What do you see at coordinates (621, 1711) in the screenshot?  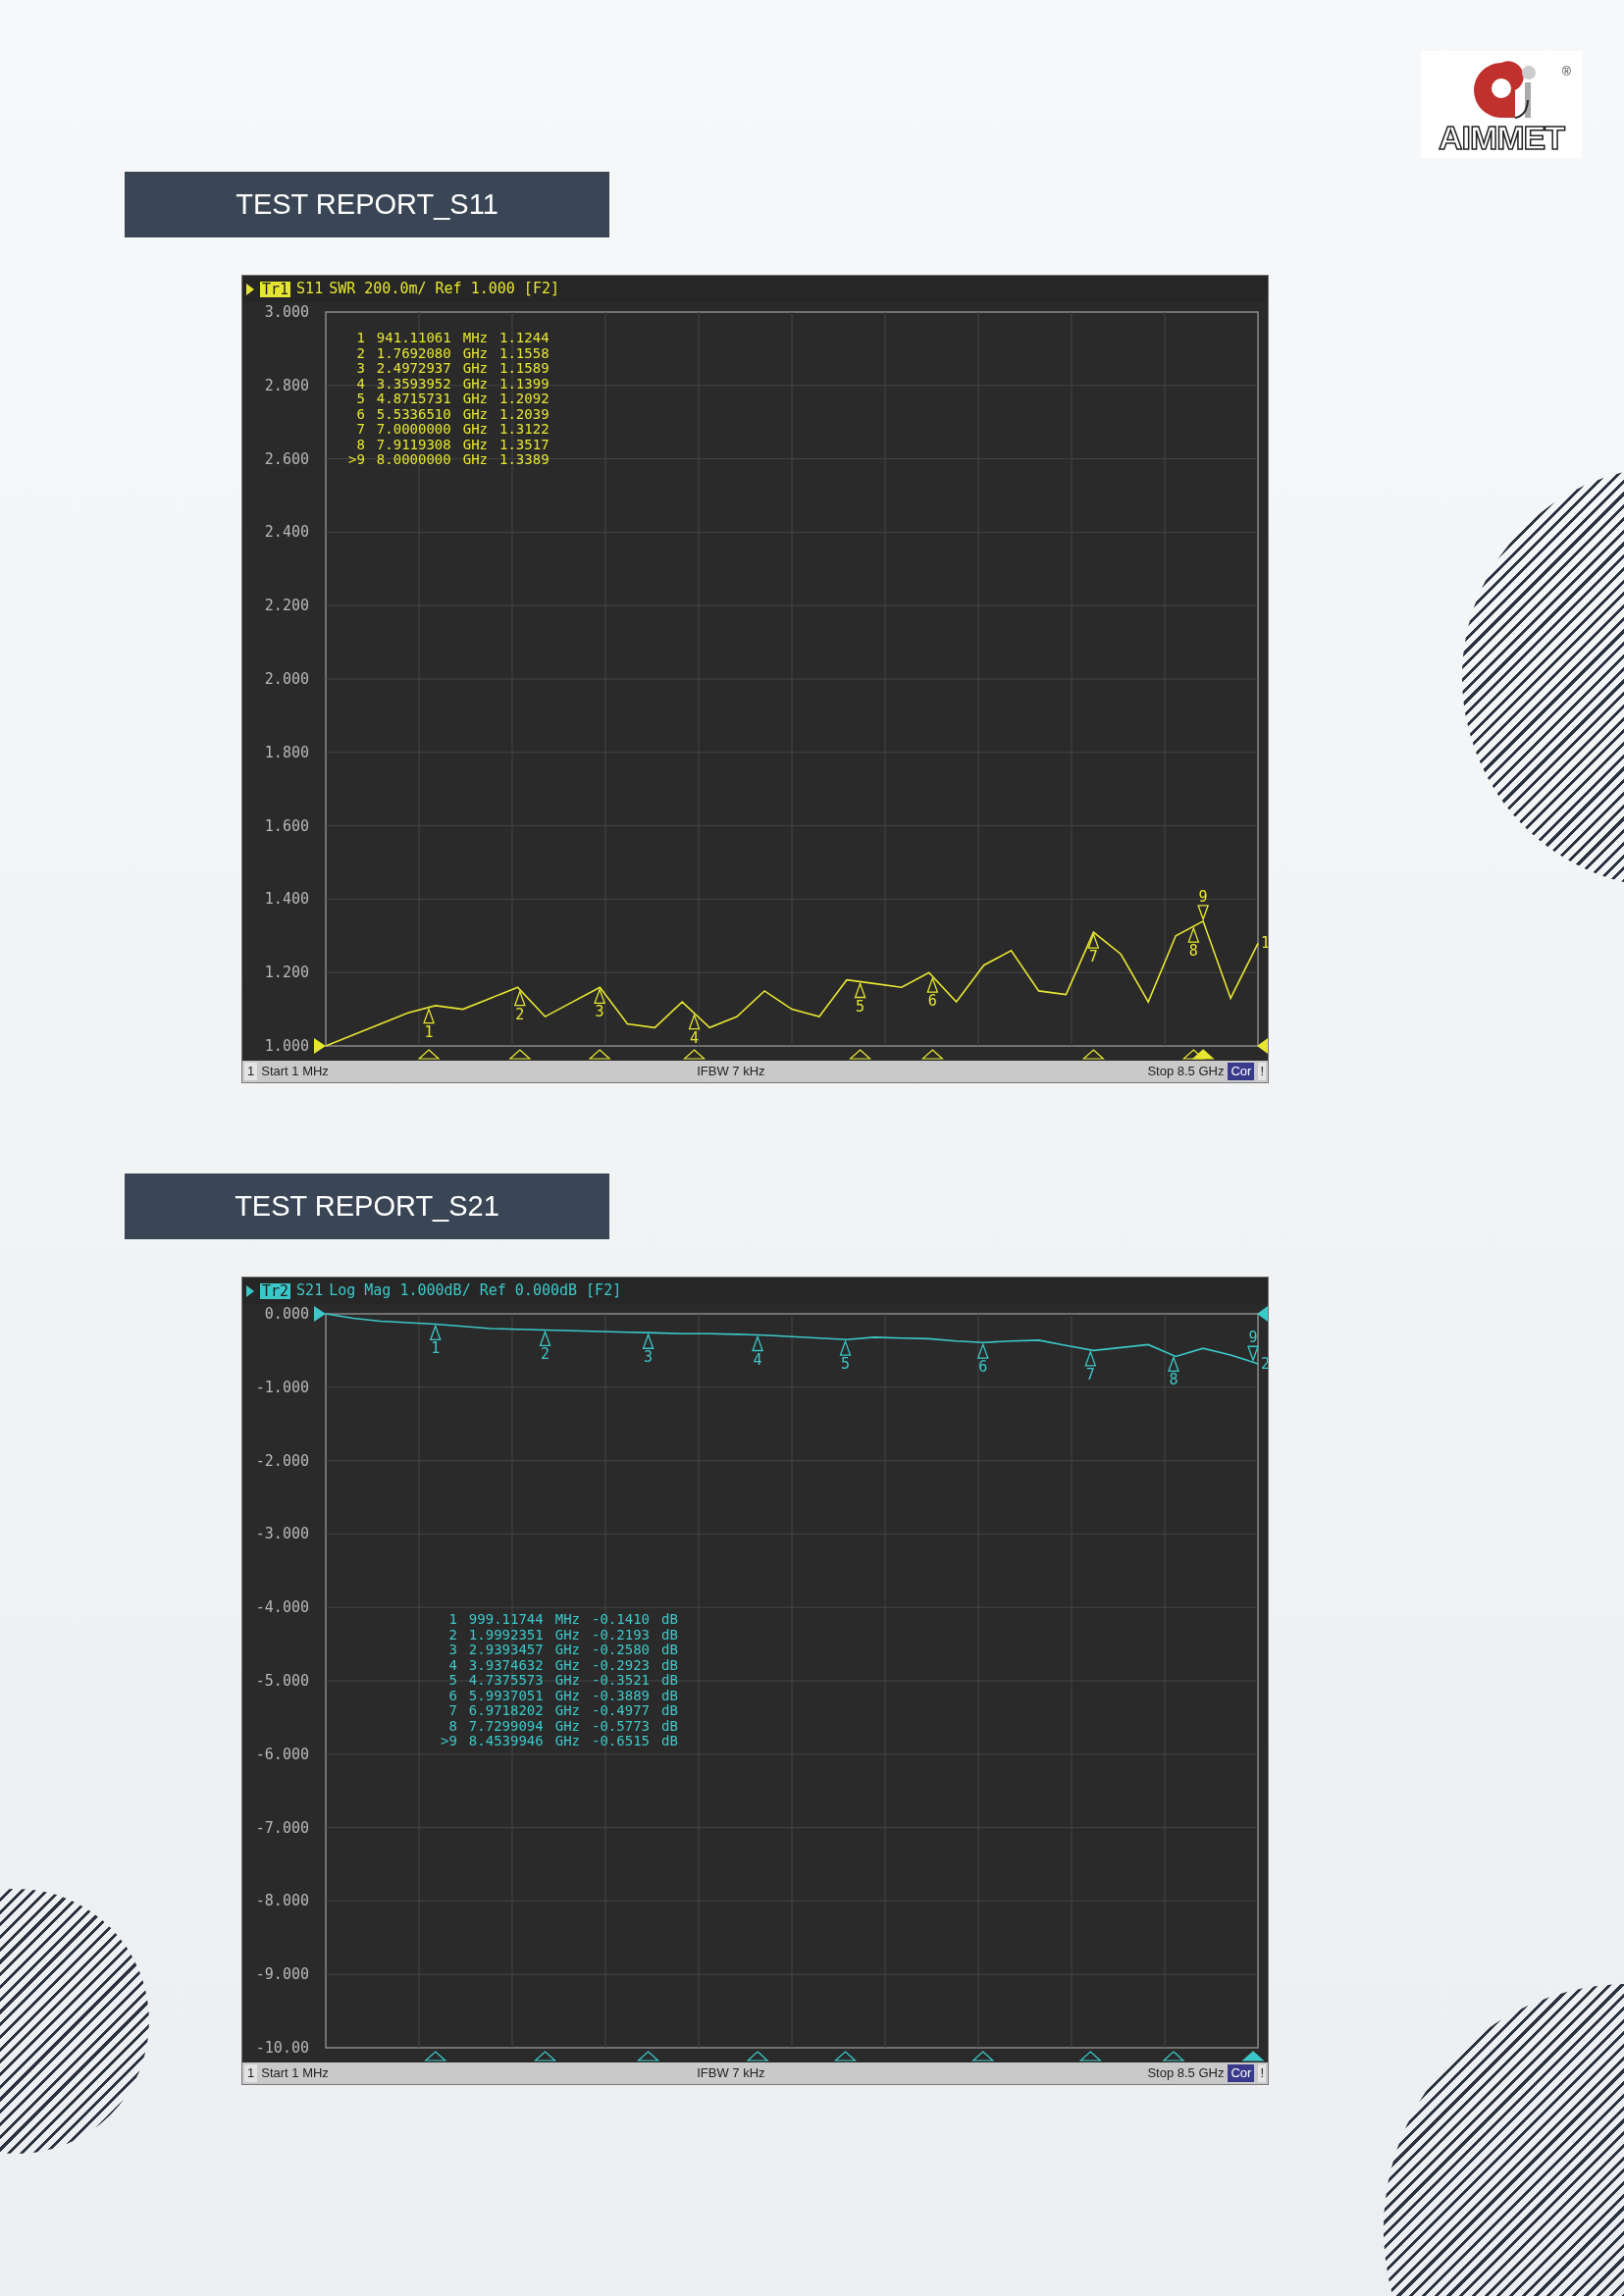 I see `marker-reading: -0.4977` at bounding box center [621, 1711].